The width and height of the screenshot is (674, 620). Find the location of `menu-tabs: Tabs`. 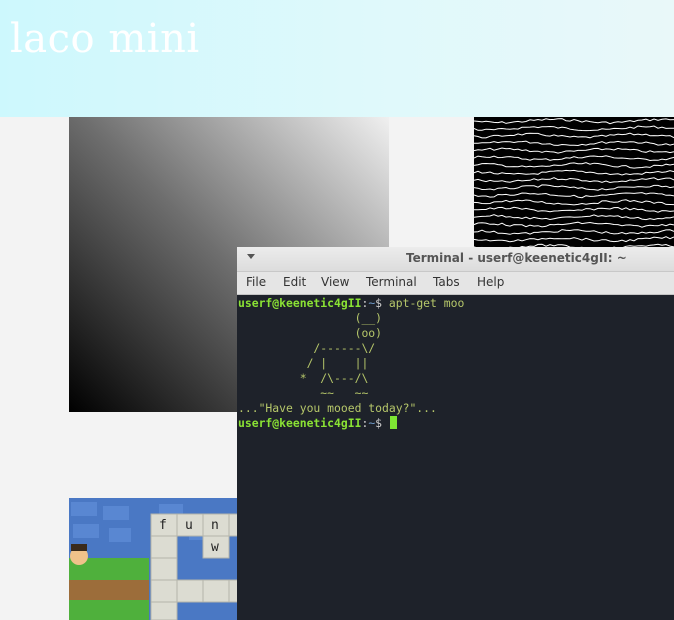

menu-tabs: Tabs is located at coordinates (446, 282).